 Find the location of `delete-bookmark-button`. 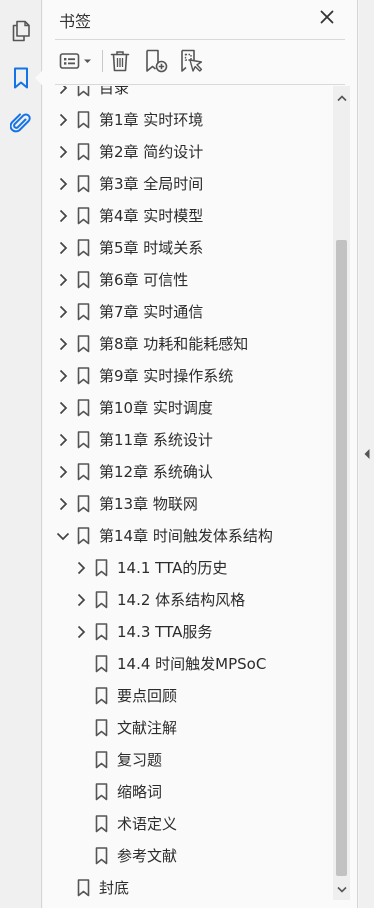

delete-bookmark-button is located at coordinates (120, 61).